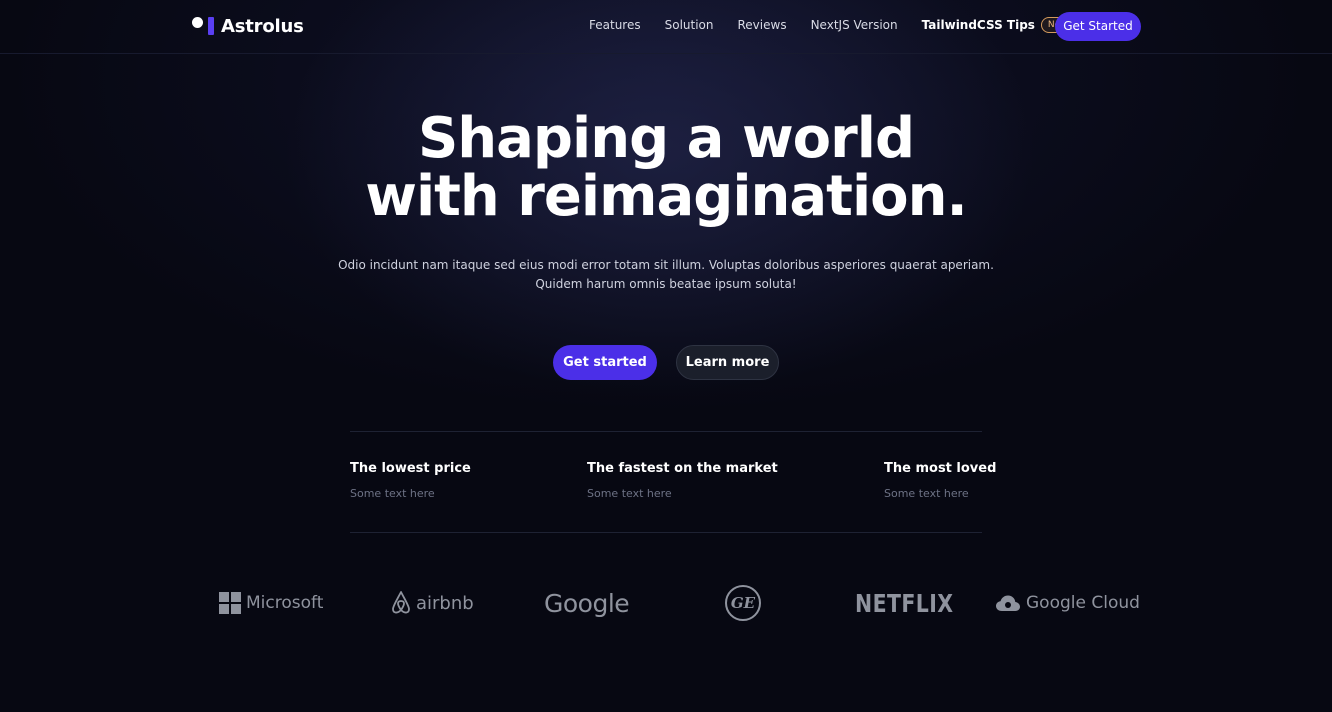  I want to click on airbnb-logo: airbnb, so click(431, 603).